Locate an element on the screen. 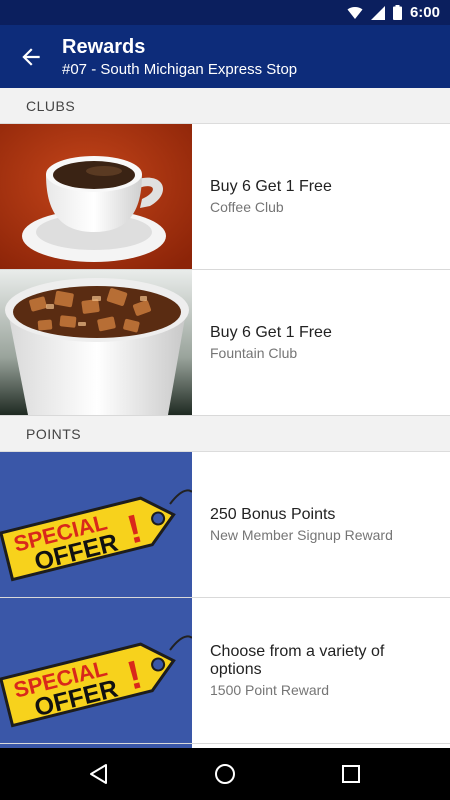  section-header-points: POINTS is located at coordinates (225, 434).